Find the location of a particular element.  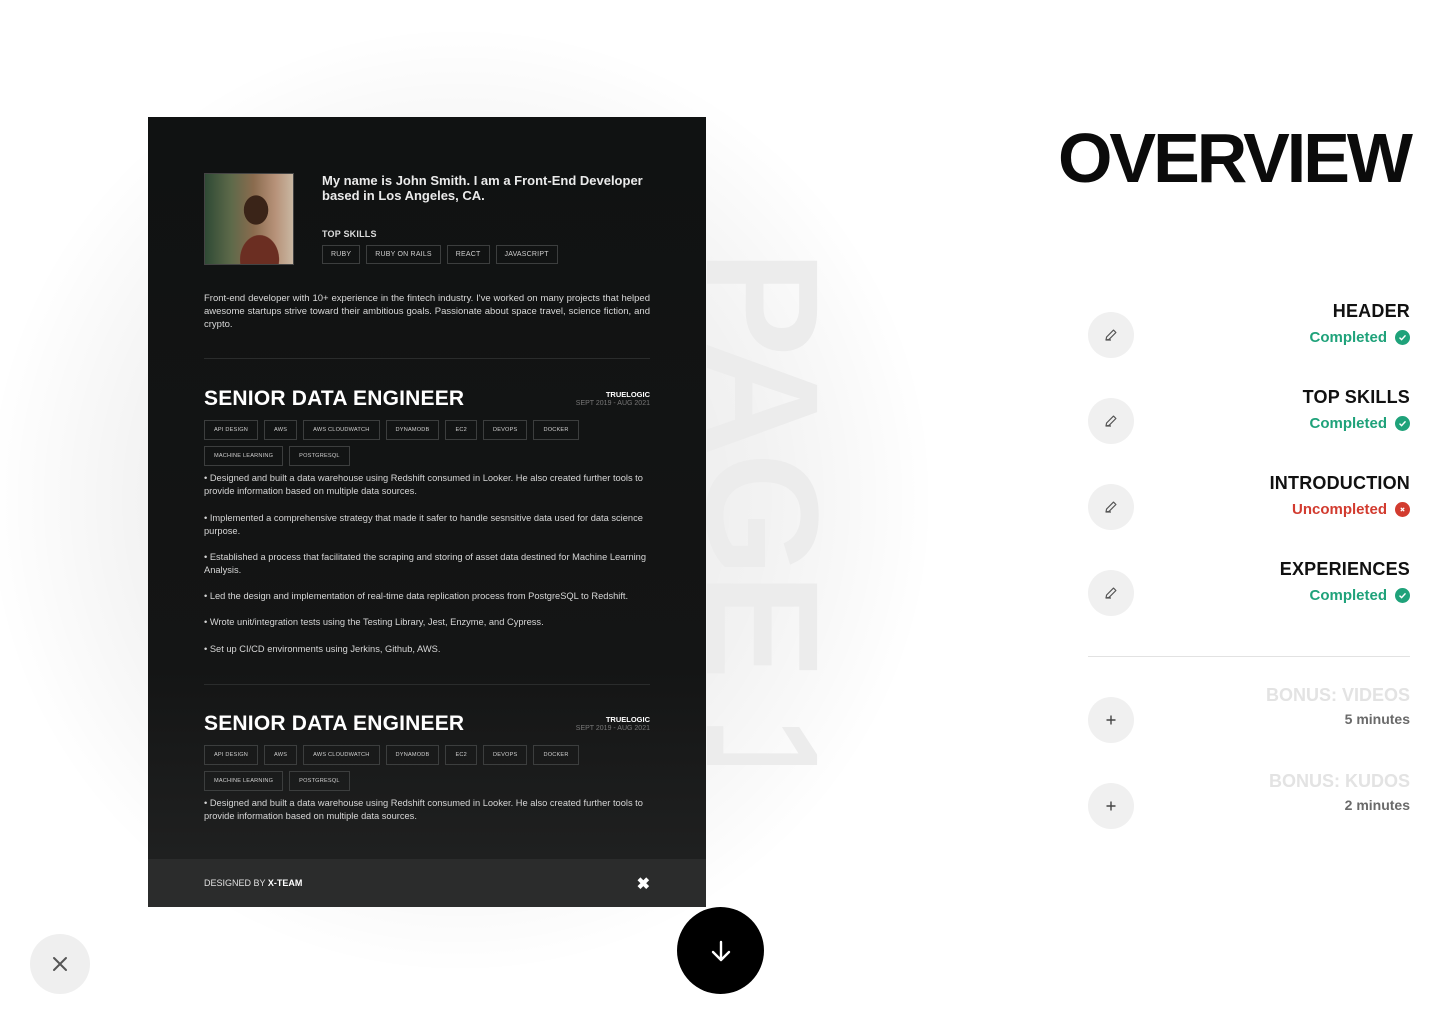

top-skills-list: RUBY RUBY ON RAILS REACT JAVASCRIPT is located at coordinates (440, 254).